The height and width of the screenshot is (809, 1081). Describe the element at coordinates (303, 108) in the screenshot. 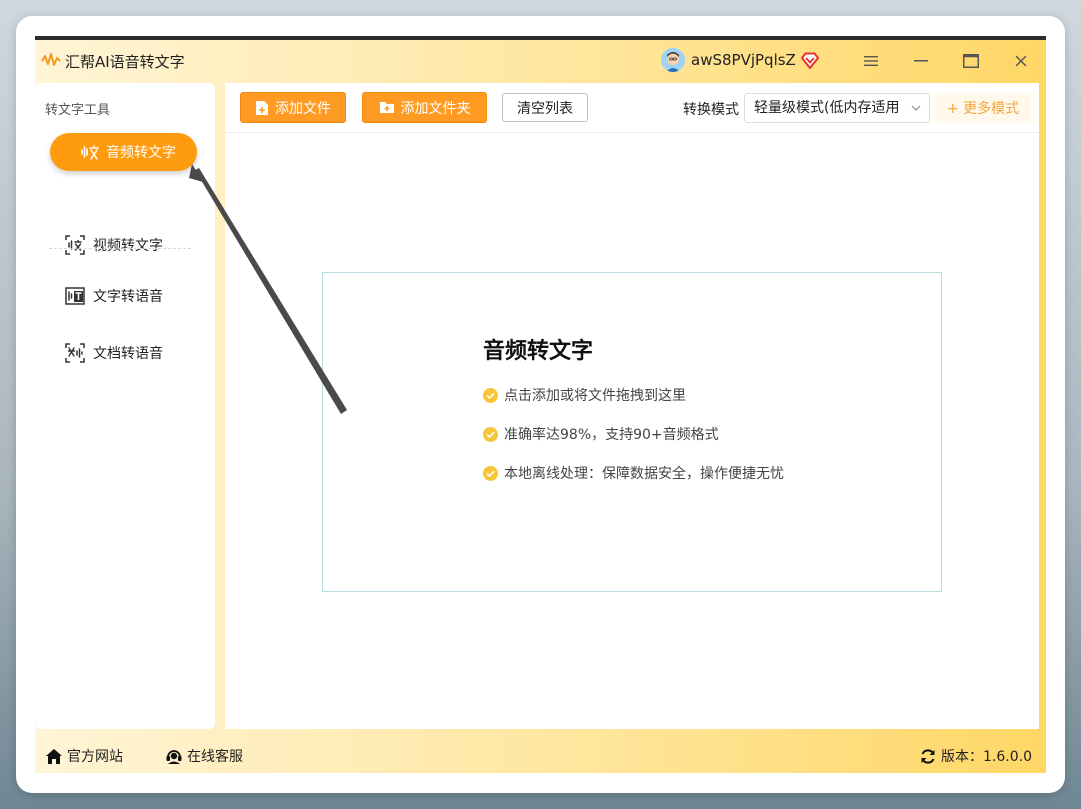

I see `add-file-label: 添加文件` at that location.